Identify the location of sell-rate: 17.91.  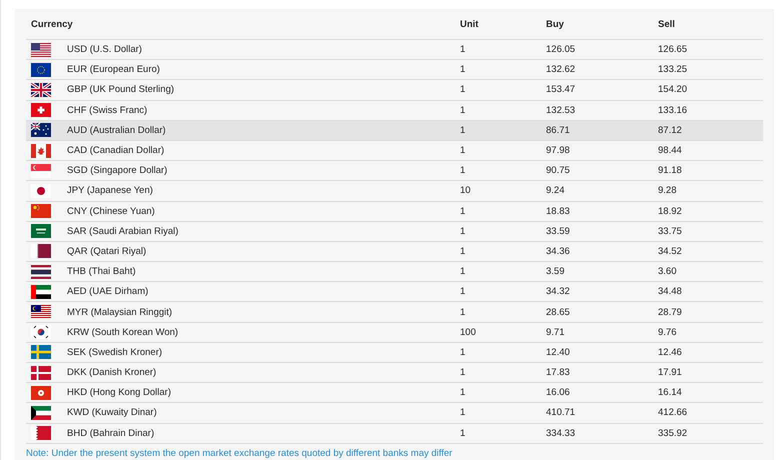
(670, 372).